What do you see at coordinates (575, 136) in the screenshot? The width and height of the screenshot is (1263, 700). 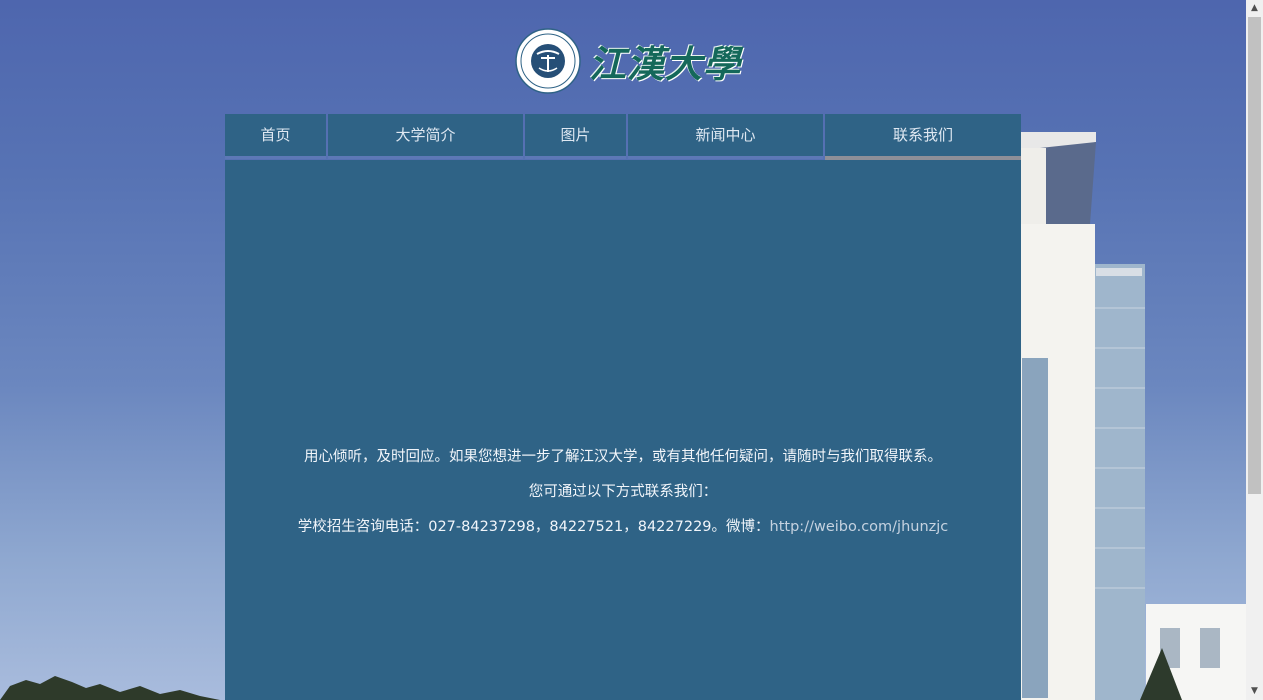 I see `nav-item-pictures: 图片` at bounding box center [575, 136].